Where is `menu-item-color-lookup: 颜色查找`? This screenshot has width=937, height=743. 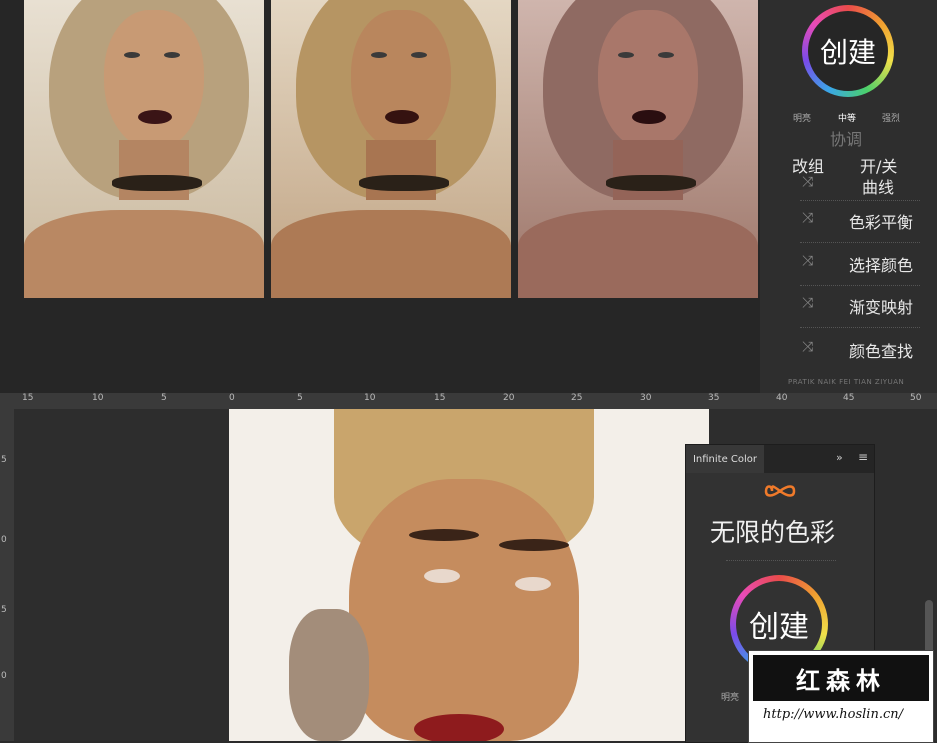
menu-item-color-lookup: 颜色查找 is located at coordinates (881, 350).